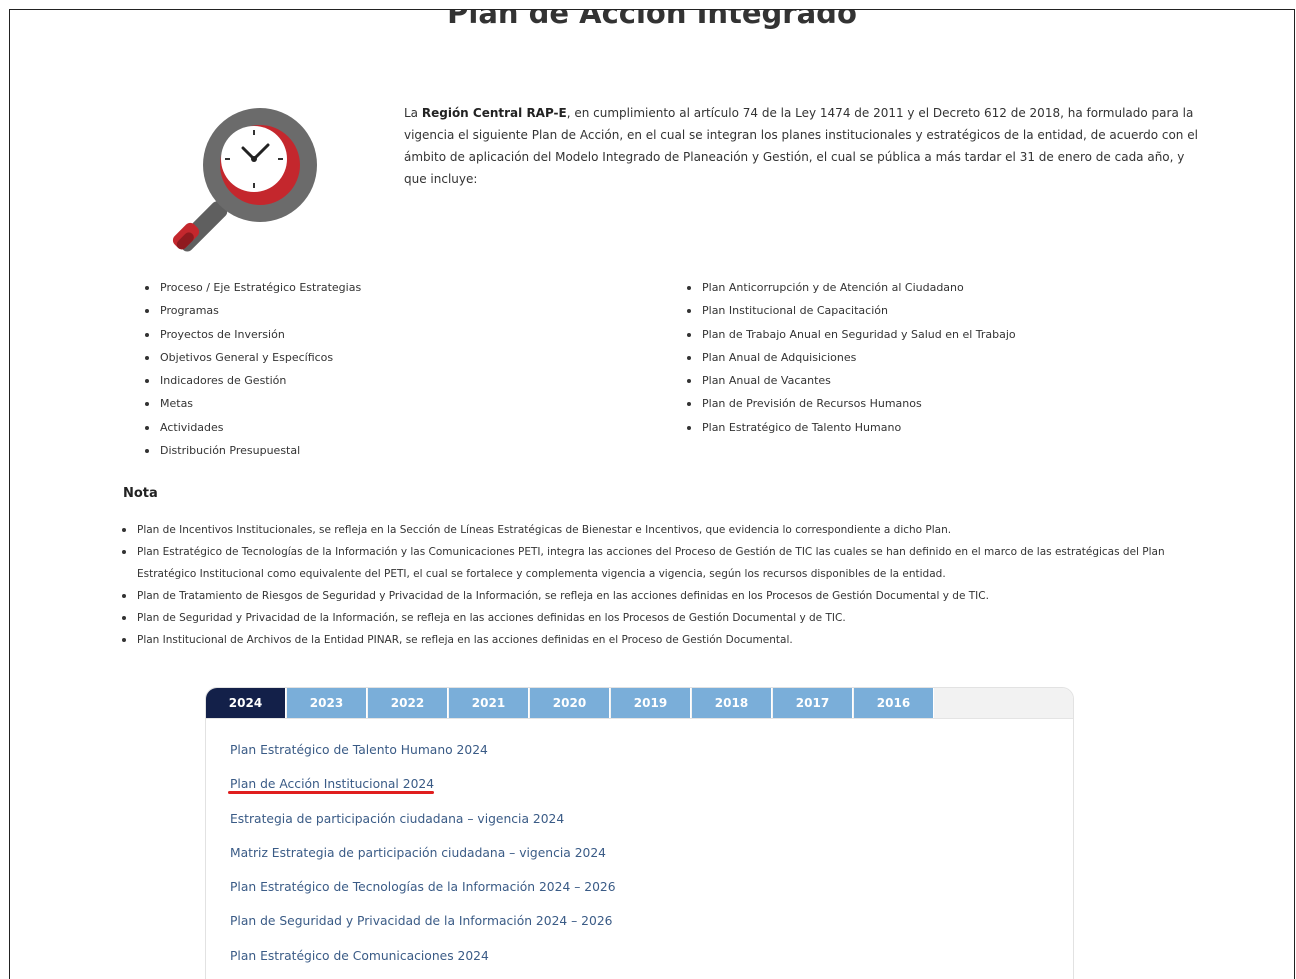 The height and width of the screenshot is (979, 1296). Describe the element at coordinates (935, 380) in the screenshot. I see `list-item: Plan Anual de Vacantes` at that location.